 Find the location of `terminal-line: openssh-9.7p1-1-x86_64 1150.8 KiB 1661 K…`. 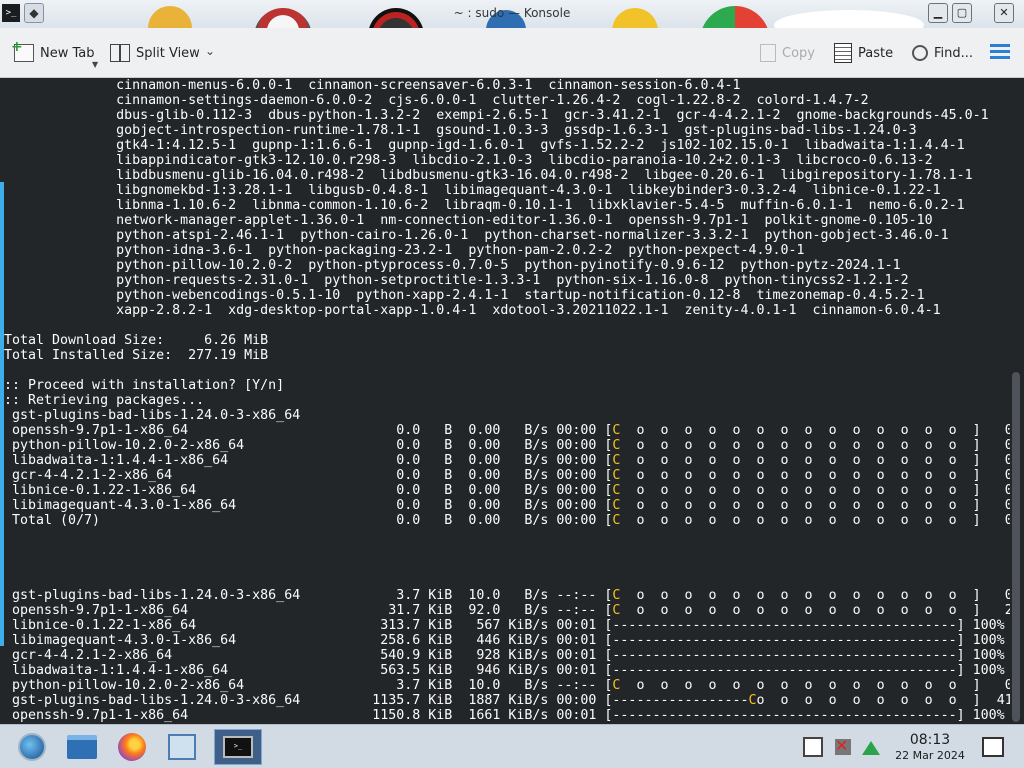

terminal-line: openssh-9.7p1-1-x86_64 1150.8 KiB 1661 K… is located at coordinates (504, 715).